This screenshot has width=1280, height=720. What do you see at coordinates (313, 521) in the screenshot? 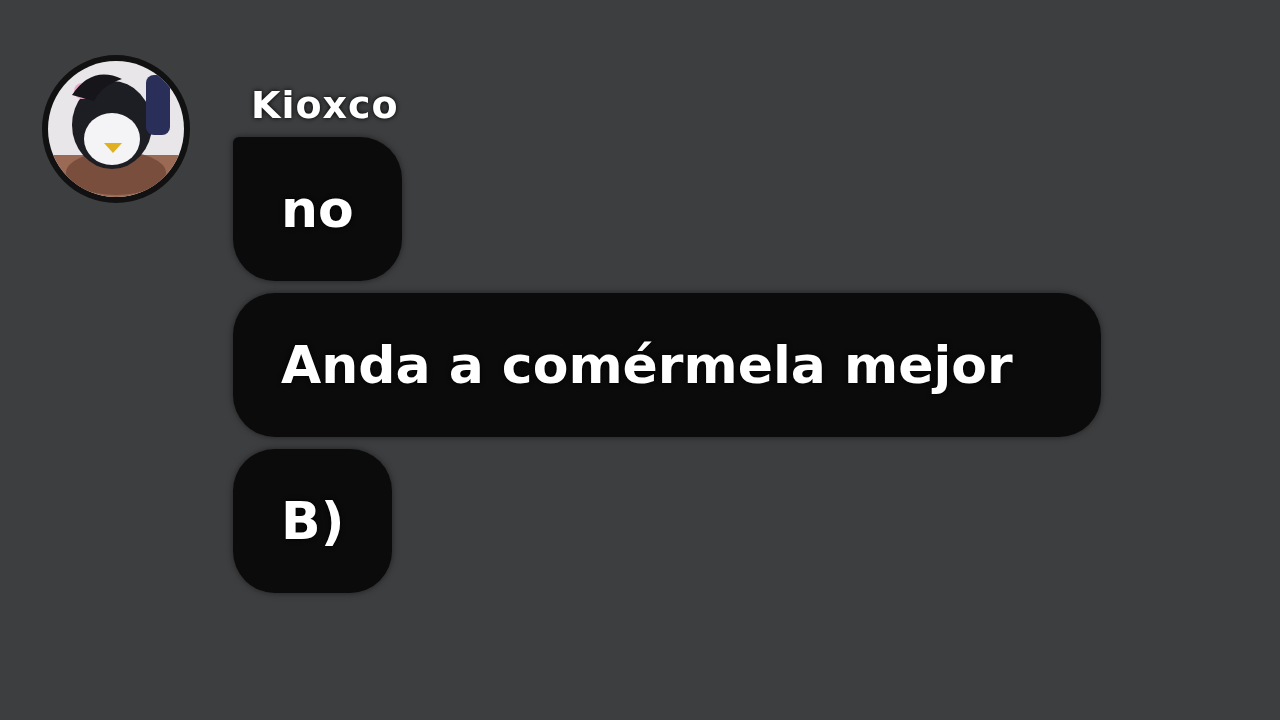
I see `message-bubble: B)` at bounding box center [313, 521].